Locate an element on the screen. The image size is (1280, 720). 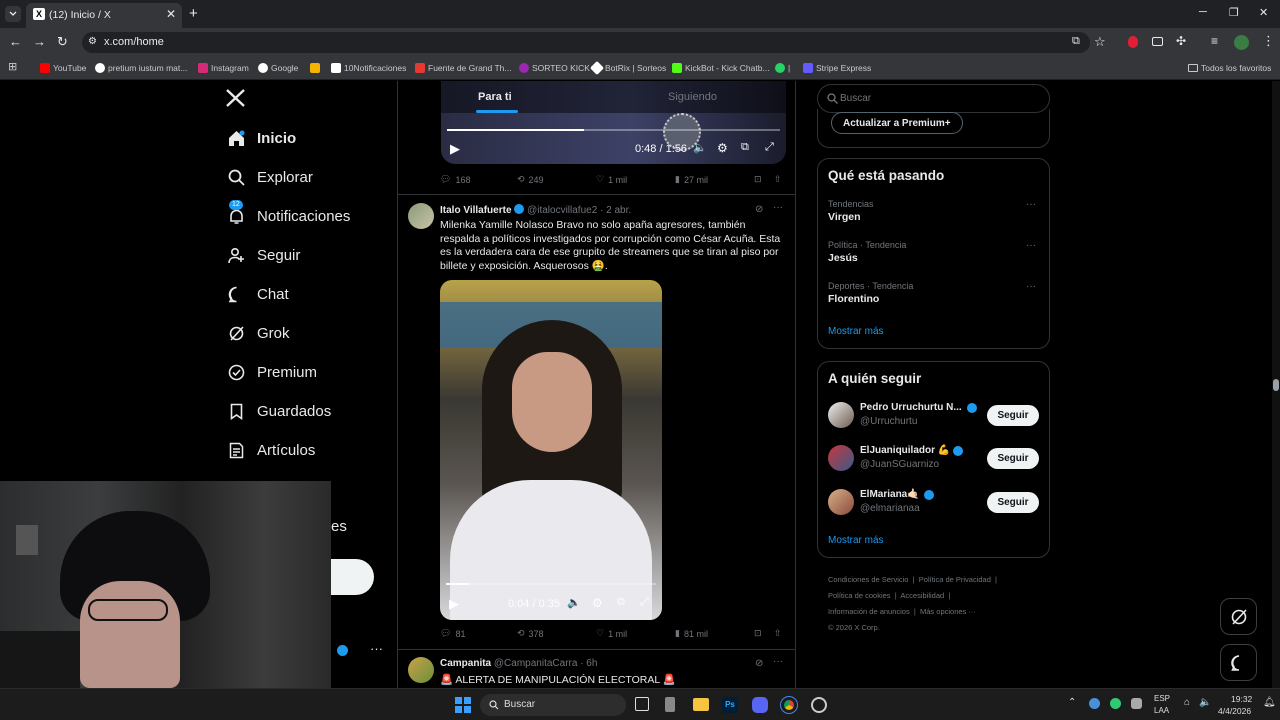
network-icon: ⌂ is located at coordinates (1187, 702).